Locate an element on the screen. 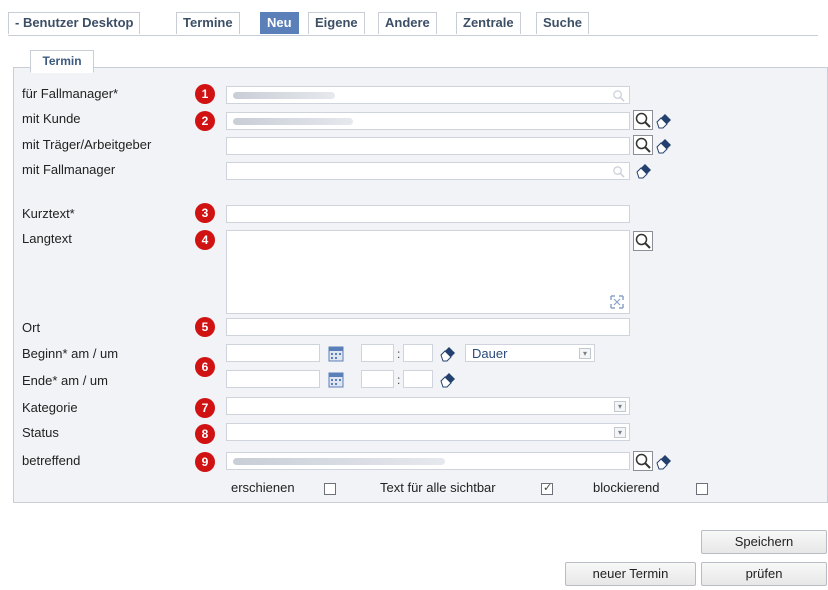 The image size is (828, 590). ort-input is located at coordinates (428, 327).